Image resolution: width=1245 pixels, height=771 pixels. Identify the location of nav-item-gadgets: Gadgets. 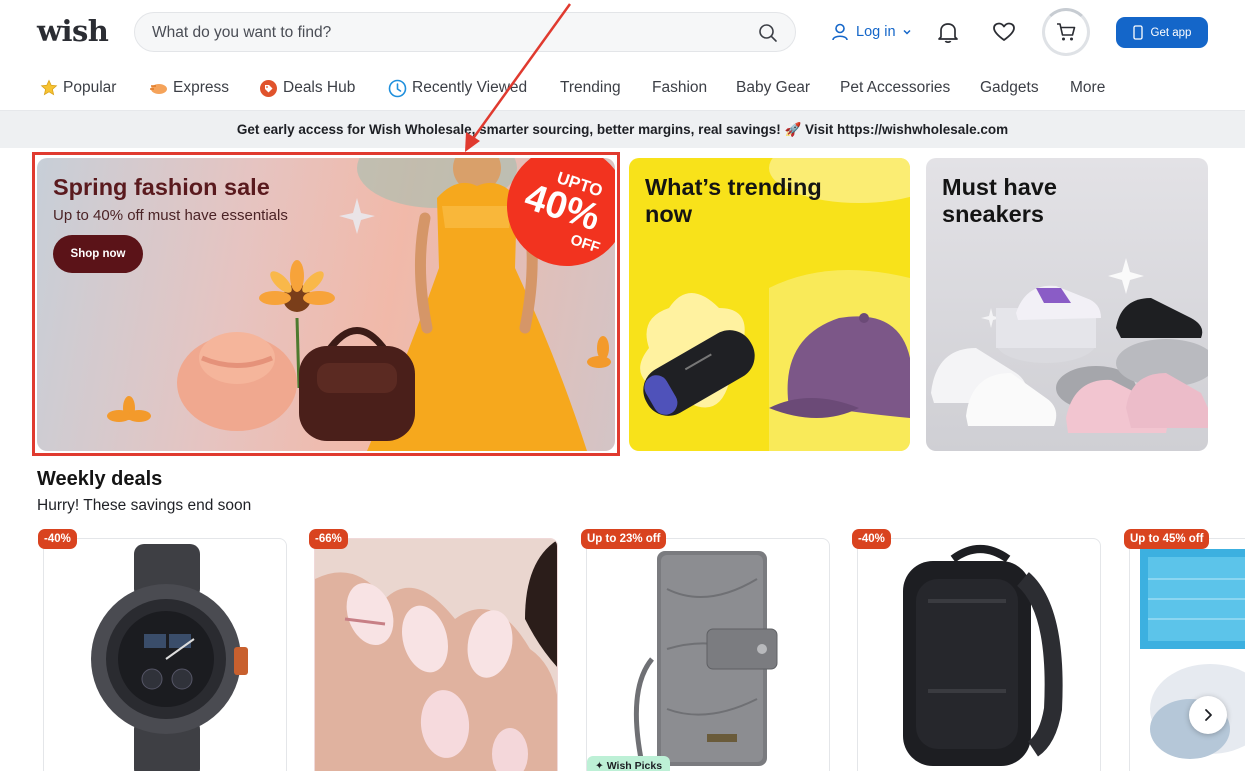
(1009, 88).